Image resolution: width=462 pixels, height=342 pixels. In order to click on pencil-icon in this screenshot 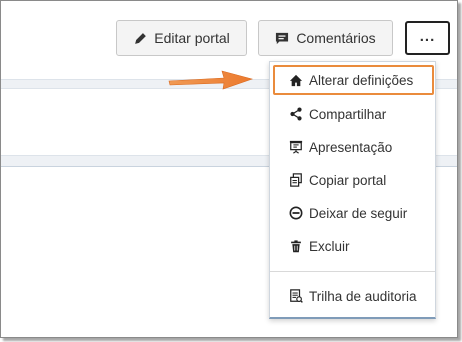, I will do `click(140, 38)`.